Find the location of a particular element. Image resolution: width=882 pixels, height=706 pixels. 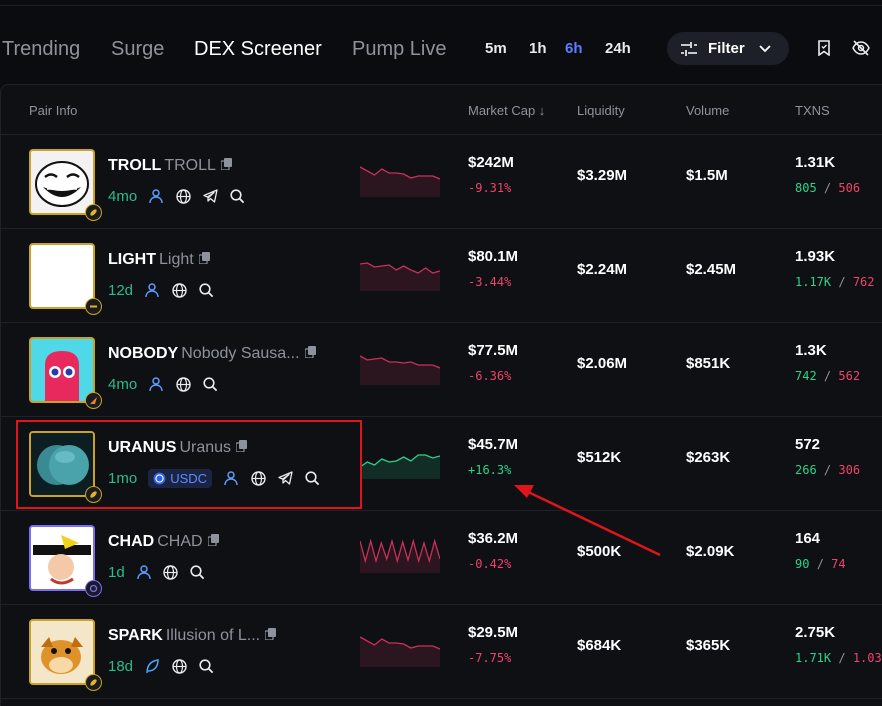

leaf-icon is located at coordinates (152, 666).